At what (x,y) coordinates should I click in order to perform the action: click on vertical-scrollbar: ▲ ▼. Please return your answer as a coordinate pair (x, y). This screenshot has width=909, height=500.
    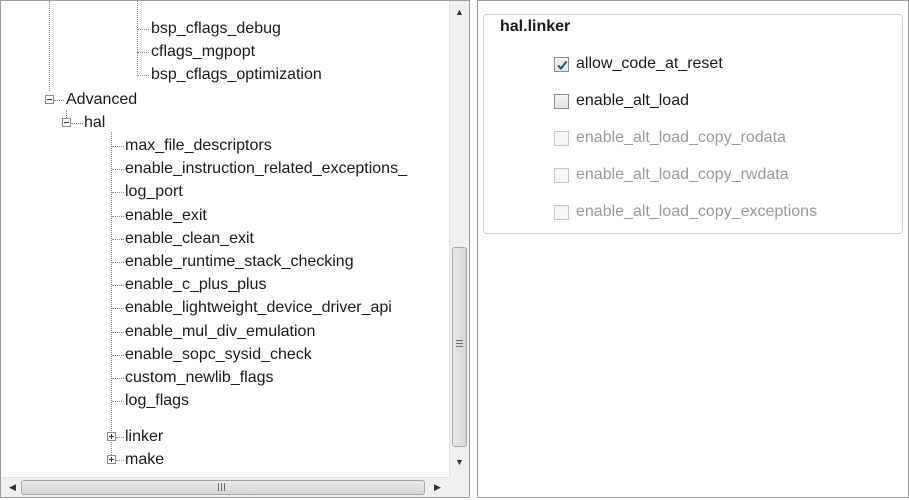
    Looking at the image, I should click on (459, 239).